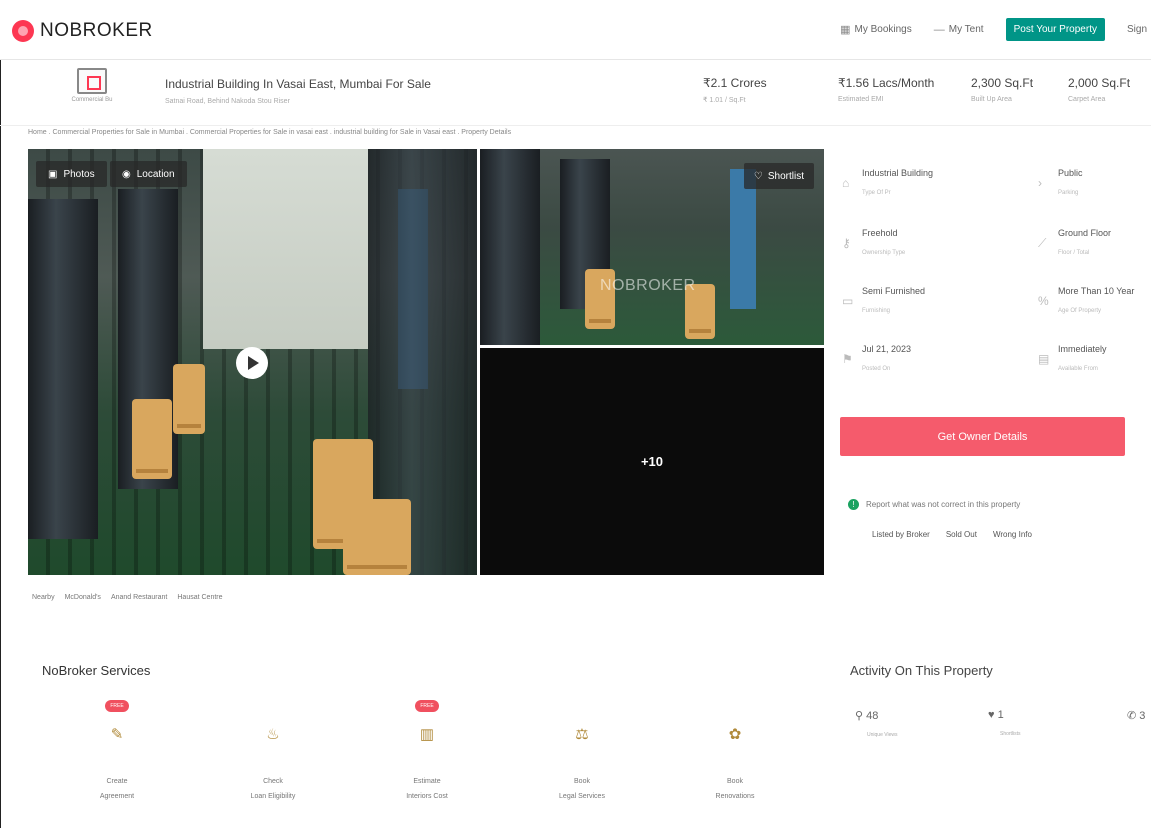 The height and width of the screenshot is (828, 1151). I want to click on stat-emi-label: Estimated EMI, so click(861, 99).